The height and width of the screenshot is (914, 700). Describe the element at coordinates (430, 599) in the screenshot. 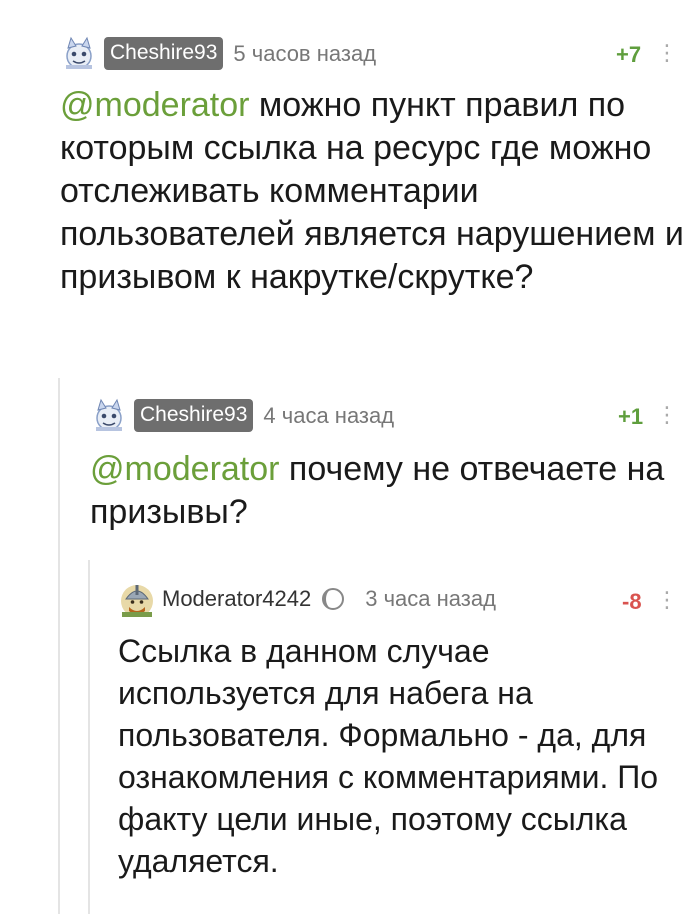

I see `comment-time: 3 часа назад` at that location.